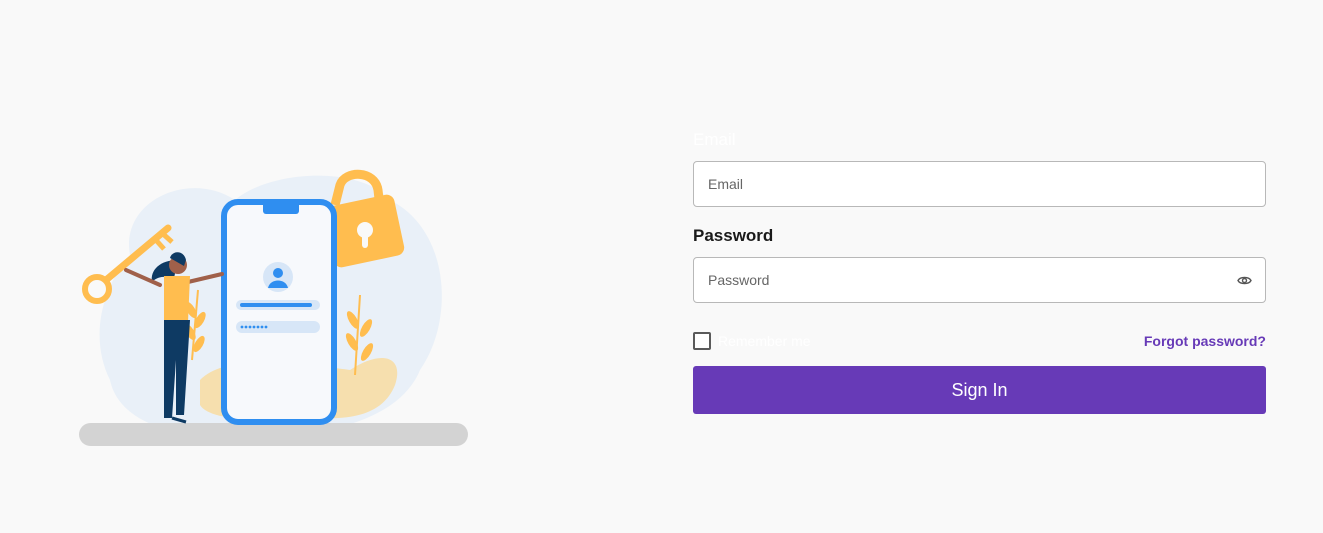 The width and height of the screenshot is (1323, 533). Describe the element at coordinates (714, 139) in the screenshot. I see `email-label: Email` at that location.